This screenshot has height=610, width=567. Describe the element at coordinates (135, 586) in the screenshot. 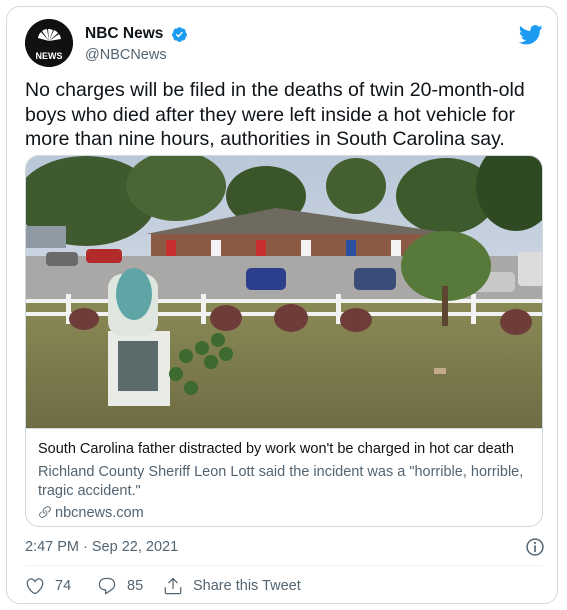

I see `reply-count: 85` at that location.